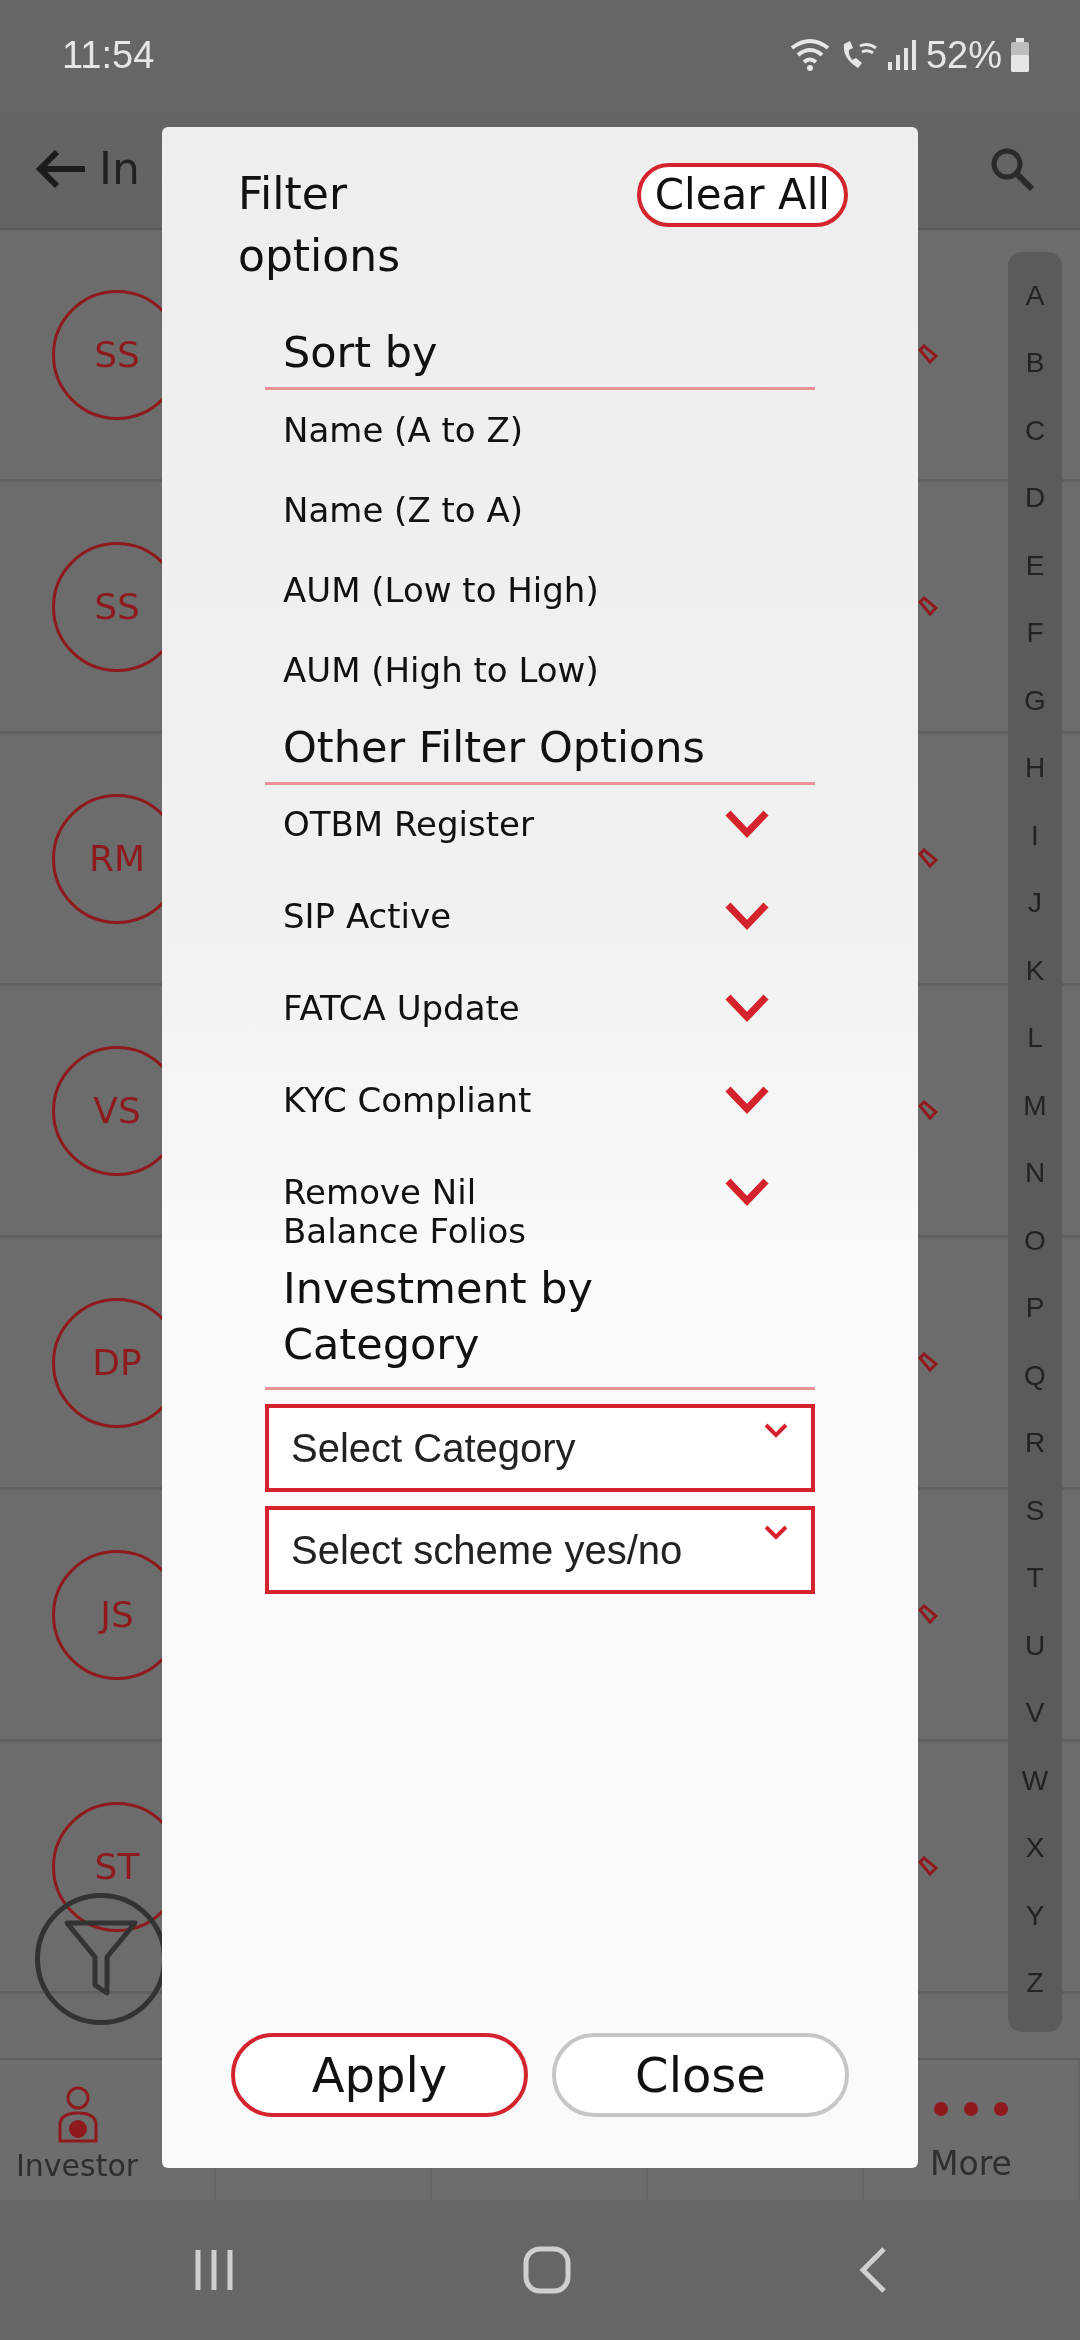 The height and width of the screenshot is (2340, 1080). Describe the element at coordinates (540, 1549) in the screenshot. I see `dropdown-field: Select scheme yes/no` at that location.